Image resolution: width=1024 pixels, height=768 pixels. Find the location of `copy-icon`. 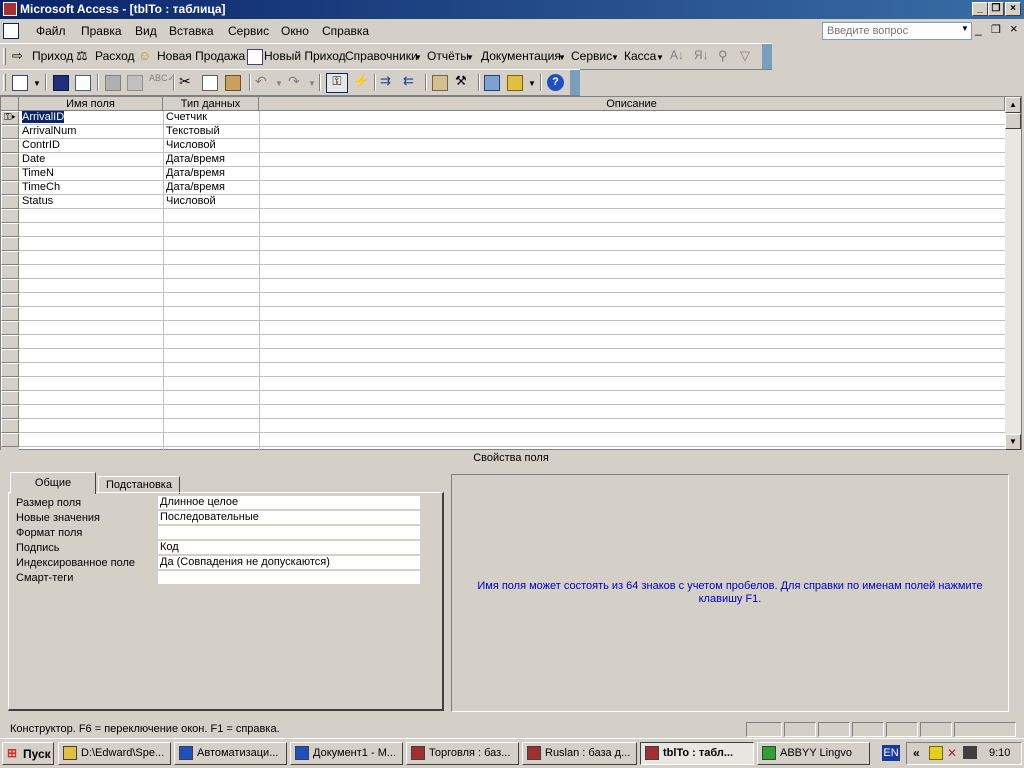

copy-icon is located at coordinates (210, 83).